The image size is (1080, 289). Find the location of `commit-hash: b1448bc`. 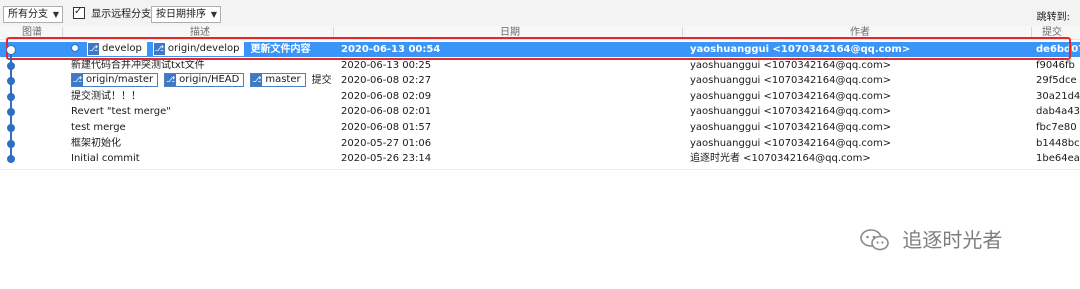

commit-hash: b1448bc is located at coordinates (1058, 143).